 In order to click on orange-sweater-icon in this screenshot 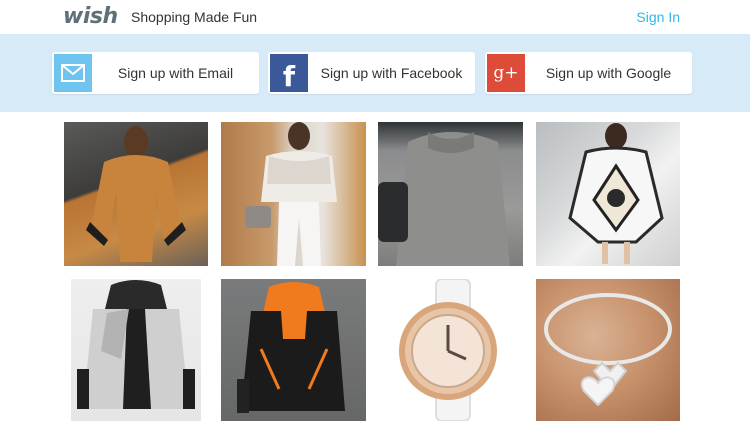, I will do `click(136, 194)`.